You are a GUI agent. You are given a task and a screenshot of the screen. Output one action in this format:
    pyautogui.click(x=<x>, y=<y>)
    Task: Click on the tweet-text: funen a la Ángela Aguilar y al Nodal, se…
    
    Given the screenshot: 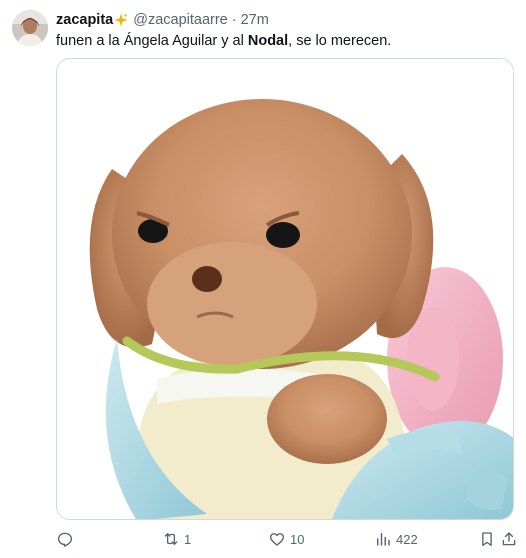 What is the action you would take?
    pyautogui.click(x=223, y=41)
    